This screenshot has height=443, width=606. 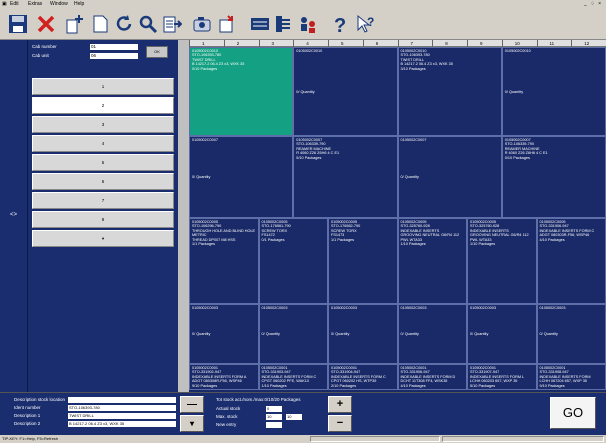 I want to click on cell-qty: 1/10 Packages, so click(x=483, y=244).